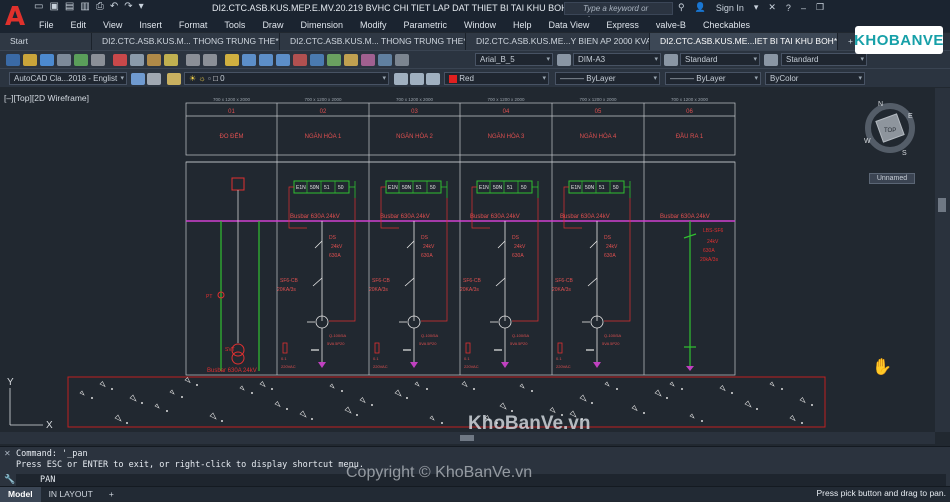 The width and height of the screenshot is (950, 502). I want to click on undo-tool-icon, so click(193, 59).